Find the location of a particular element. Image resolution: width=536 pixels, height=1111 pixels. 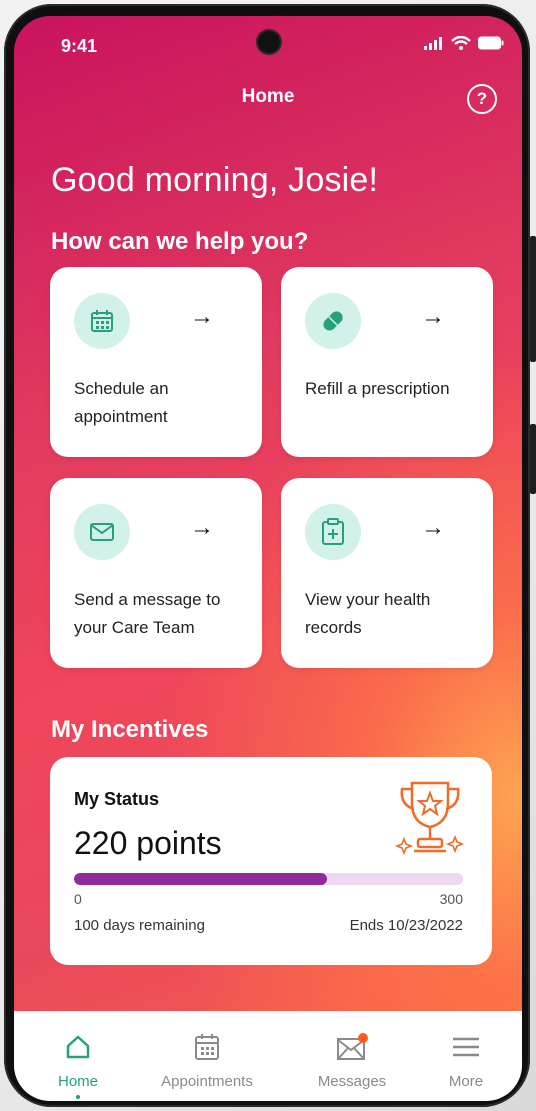

status-bar: 9:41 is located at coordinates (268, 46).